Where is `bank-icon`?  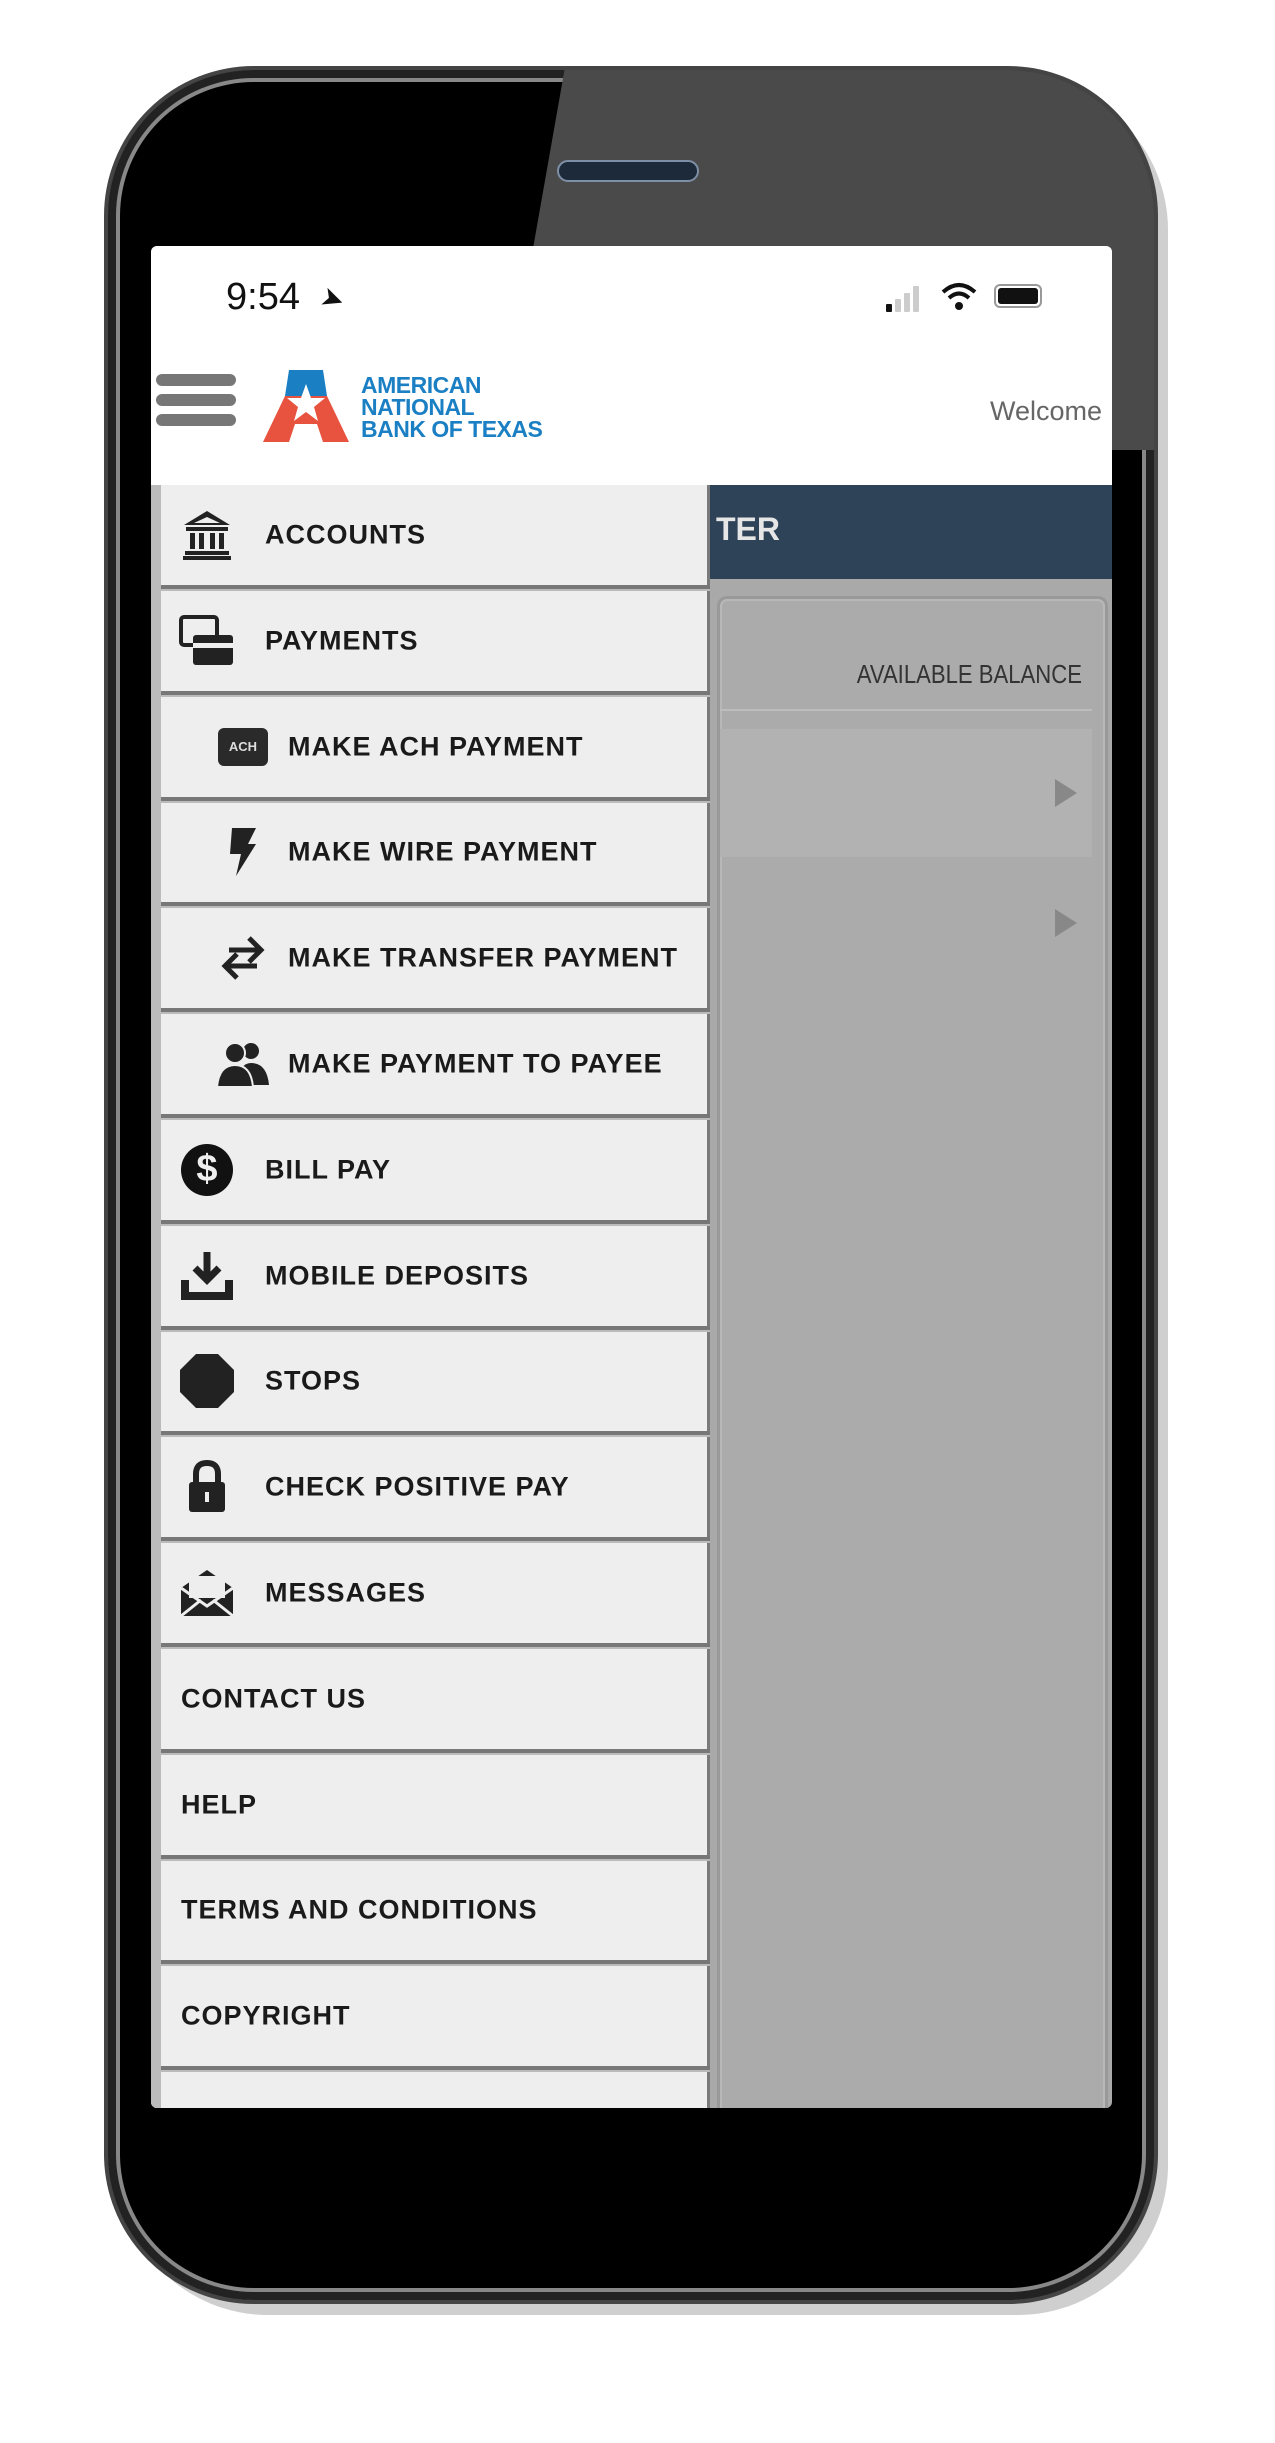 bank-icon is located at coordinates (207, 535).